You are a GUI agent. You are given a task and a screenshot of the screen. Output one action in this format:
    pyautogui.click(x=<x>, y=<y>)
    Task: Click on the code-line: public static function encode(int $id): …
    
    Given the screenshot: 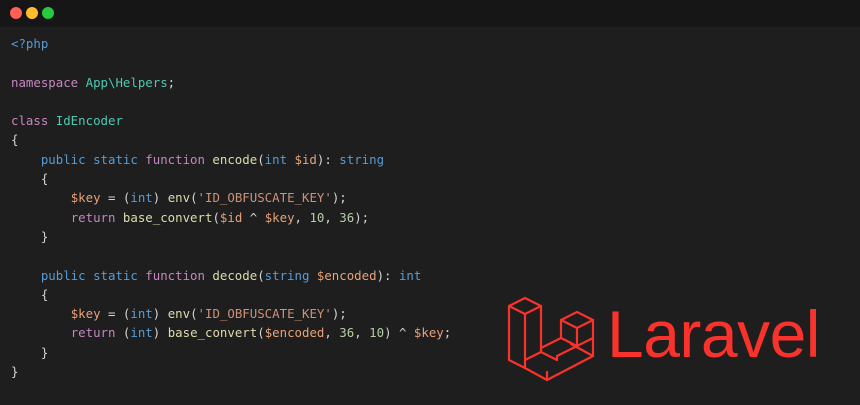 What is the action you would take?
    pyautogui.click(x=231, y=159)
    